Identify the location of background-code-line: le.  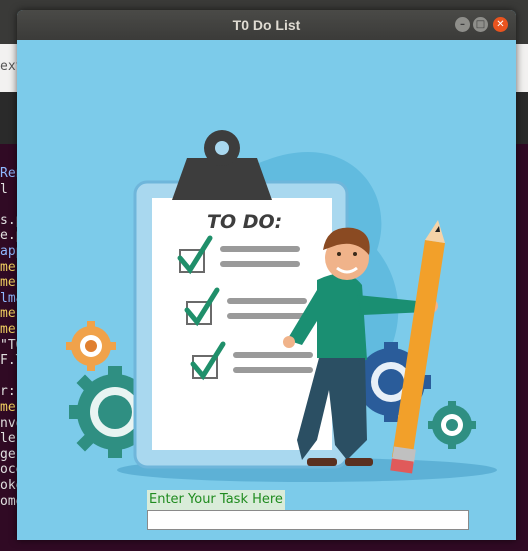
(8, 439).